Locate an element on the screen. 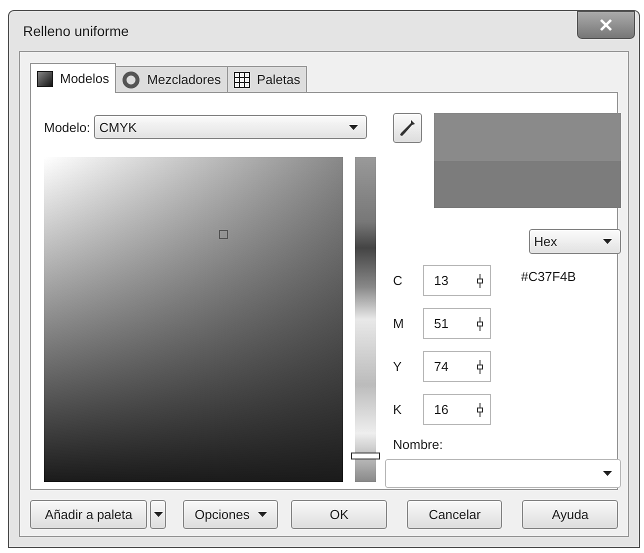 The image size is (644, 553). dialog-button: Cancelar is located at coordinates (454, 514).